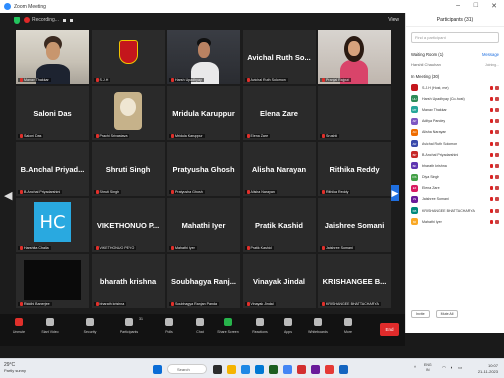 Image resolution: width=504 pixels, height=378 pixels. Describe the element at coordinates (273, 369) in the screenshot. I see `excel-icon` at that location.